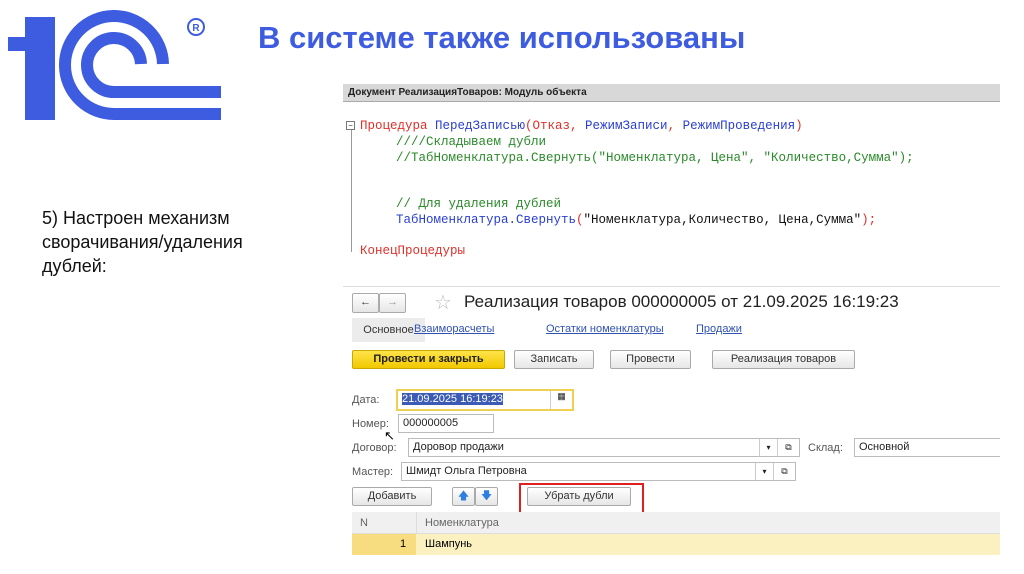 This screenshot has width=1024, height=574. I want to click on number-field: 000000005, so click(446, 423).